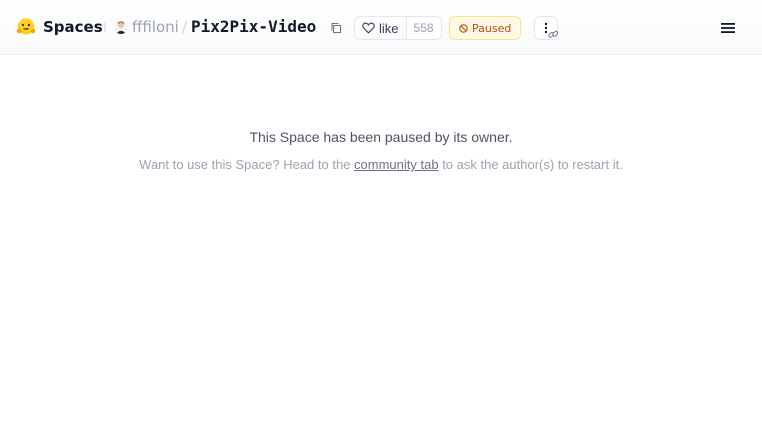 This screenshot has height=432, width=762. What do you see at coordinates (121, 27) in the screenshot?
I see `owner-avatar` at bounding box center [121, 27].